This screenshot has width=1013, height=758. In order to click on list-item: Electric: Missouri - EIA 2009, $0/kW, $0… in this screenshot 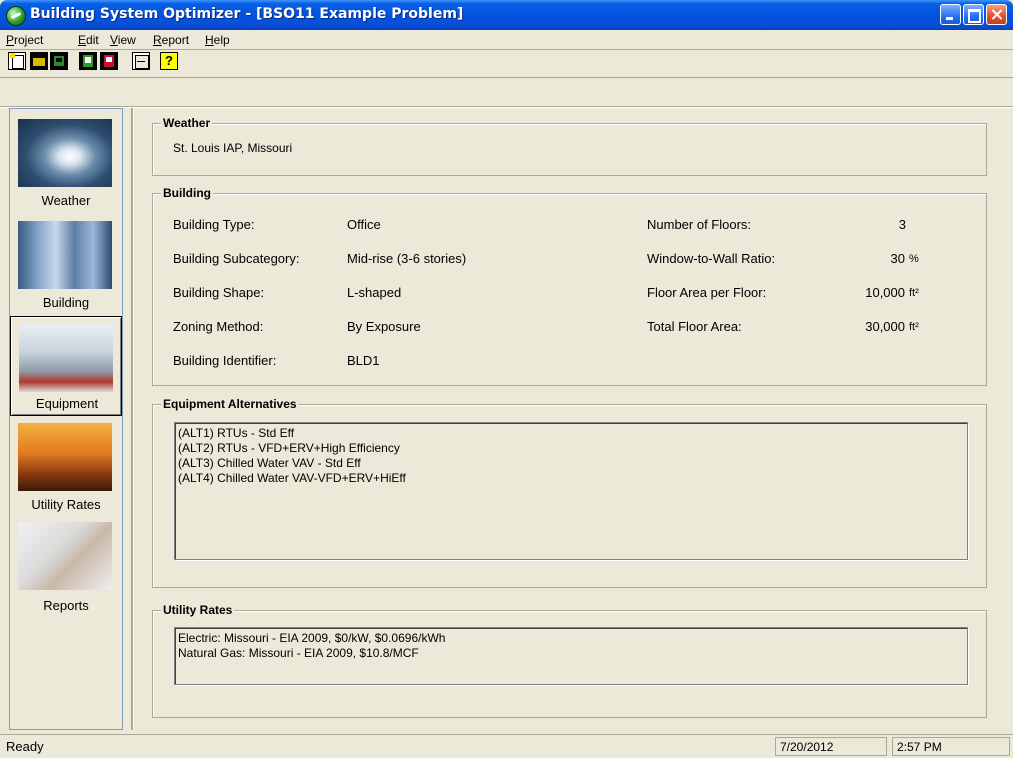, I will do `click(311, 638)`.